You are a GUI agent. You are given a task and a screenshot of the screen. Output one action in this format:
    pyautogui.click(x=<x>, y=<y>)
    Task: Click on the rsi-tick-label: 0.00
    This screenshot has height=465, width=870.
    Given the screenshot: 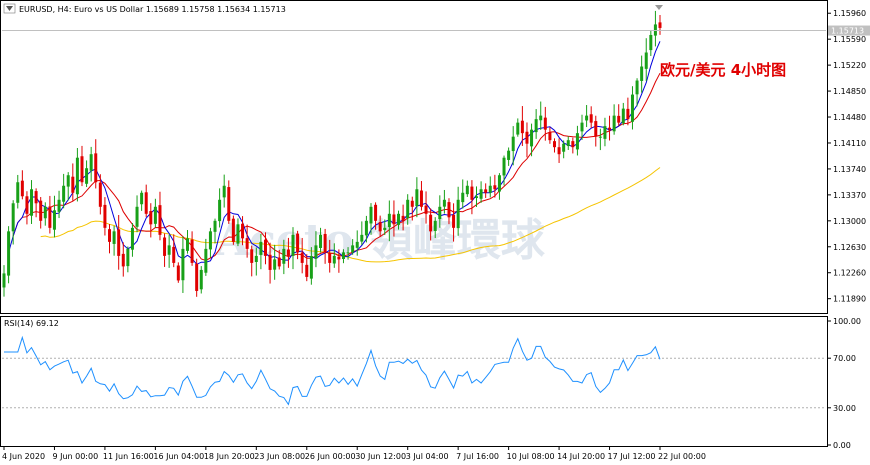 What is the action you would take?
    pyautogui.click(x=842, y=445)
    